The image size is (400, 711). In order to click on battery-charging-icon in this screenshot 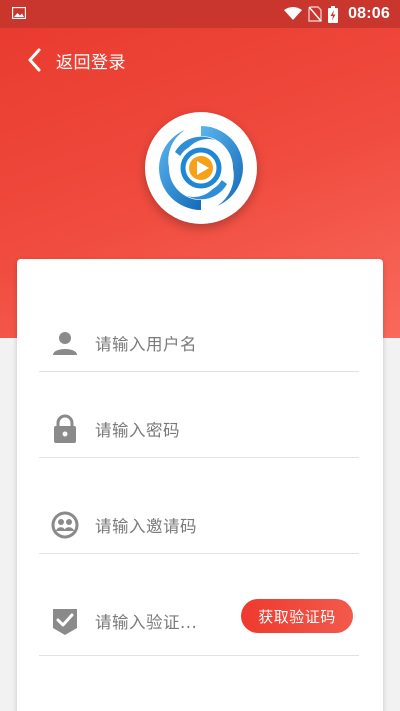, I will do `click(333, 14)`.